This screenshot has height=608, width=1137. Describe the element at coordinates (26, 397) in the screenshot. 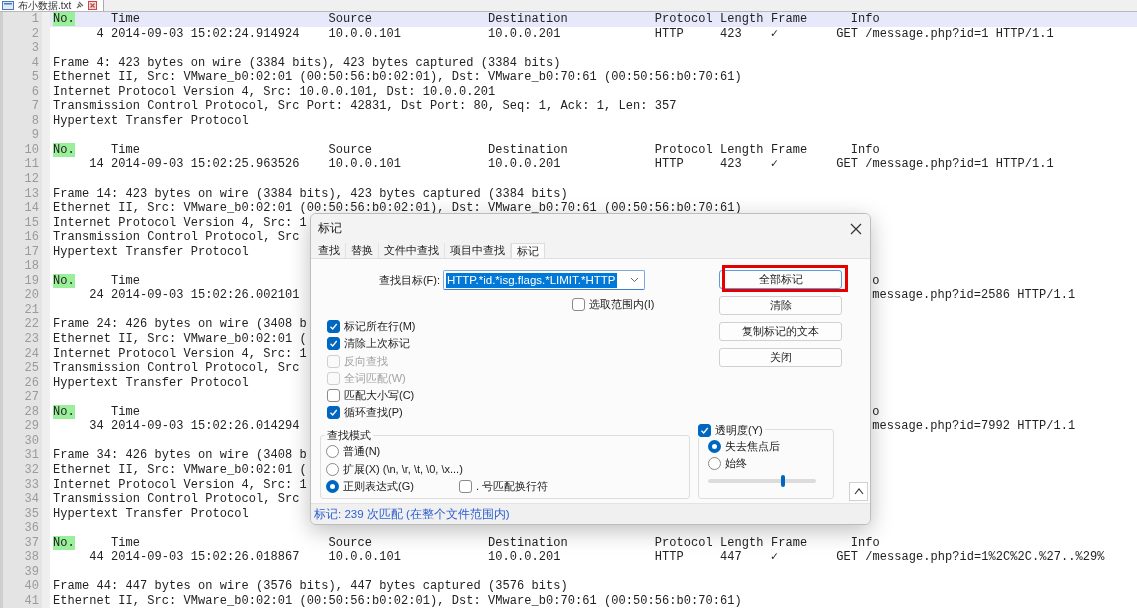

I see `line-number: 27` at that location.